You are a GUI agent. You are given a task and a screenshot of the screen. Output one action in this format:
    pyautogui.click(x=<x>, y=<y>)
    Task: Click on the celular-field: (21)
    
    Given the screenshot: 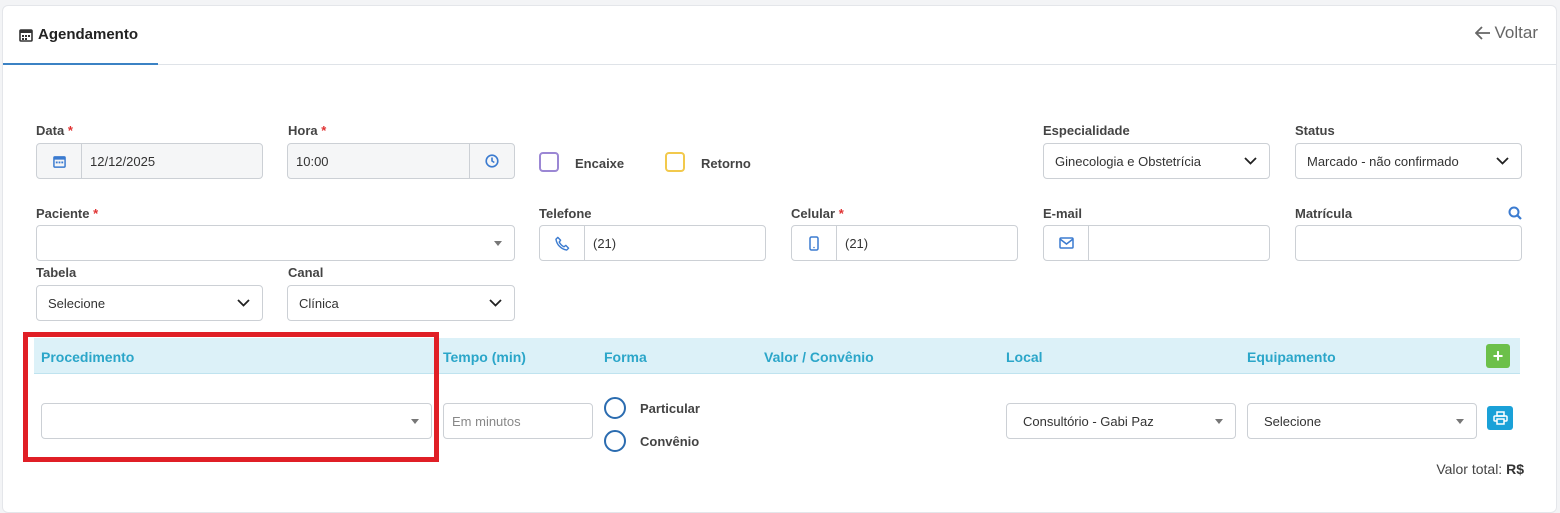 What is the action you would take?
    pyautogui.click(x=904, y=243)
    